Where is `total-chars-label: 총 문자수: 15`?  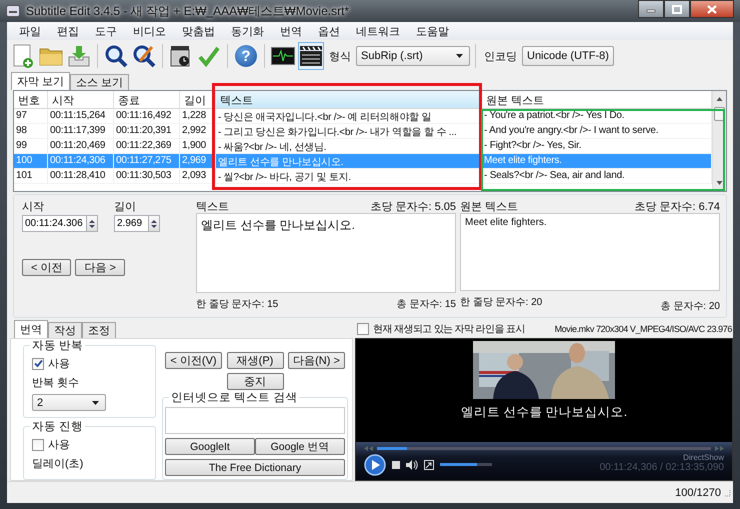
total-chars-label: 총 문자수: 15 is located at coordinates (426, 304).